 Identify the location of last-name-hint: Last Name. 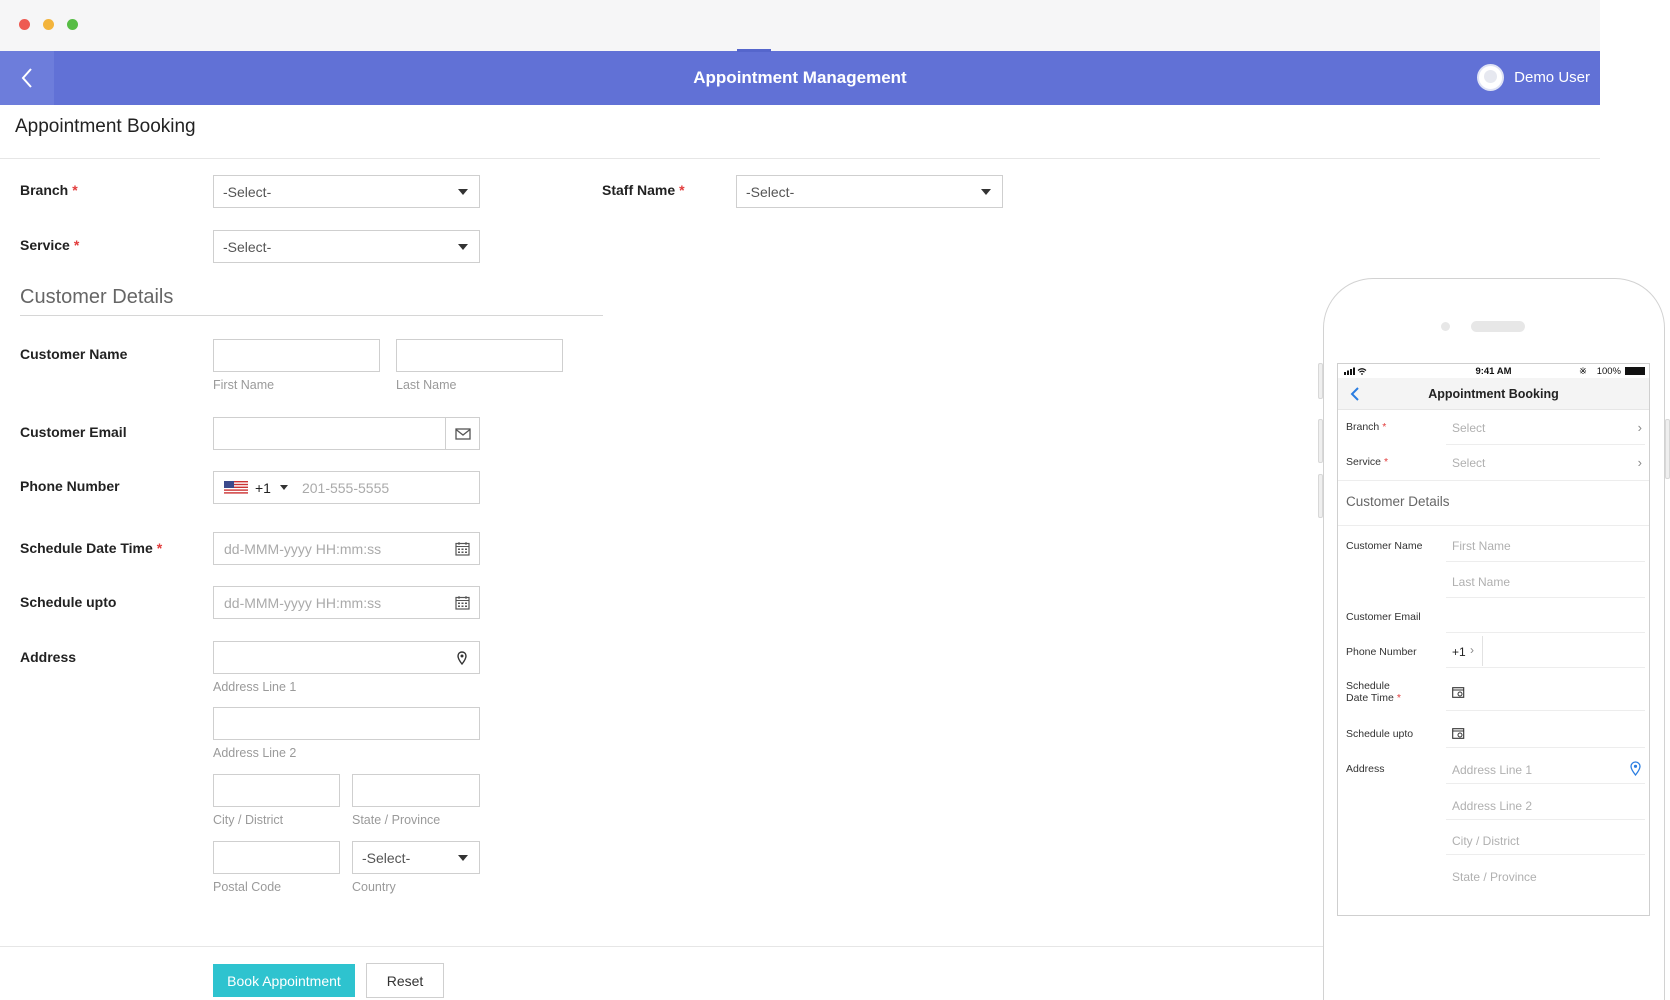
(426, 385).